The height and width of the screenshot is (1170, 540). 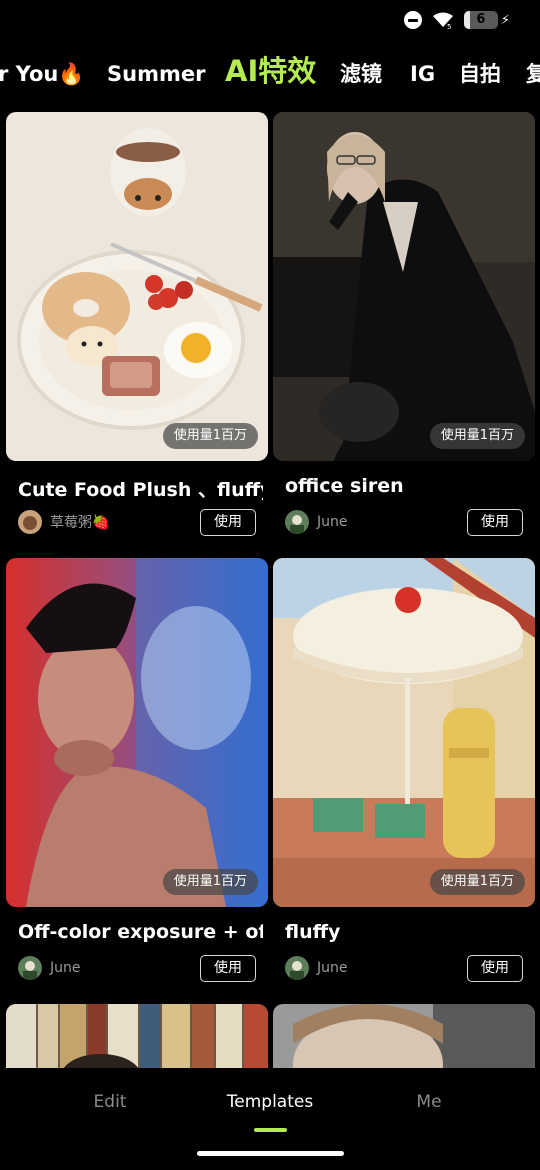 What do you see at coordinates (42, 74) in the screenshot?
I see `tab-for-you: r You🔥` at bounding box center [42, 74].